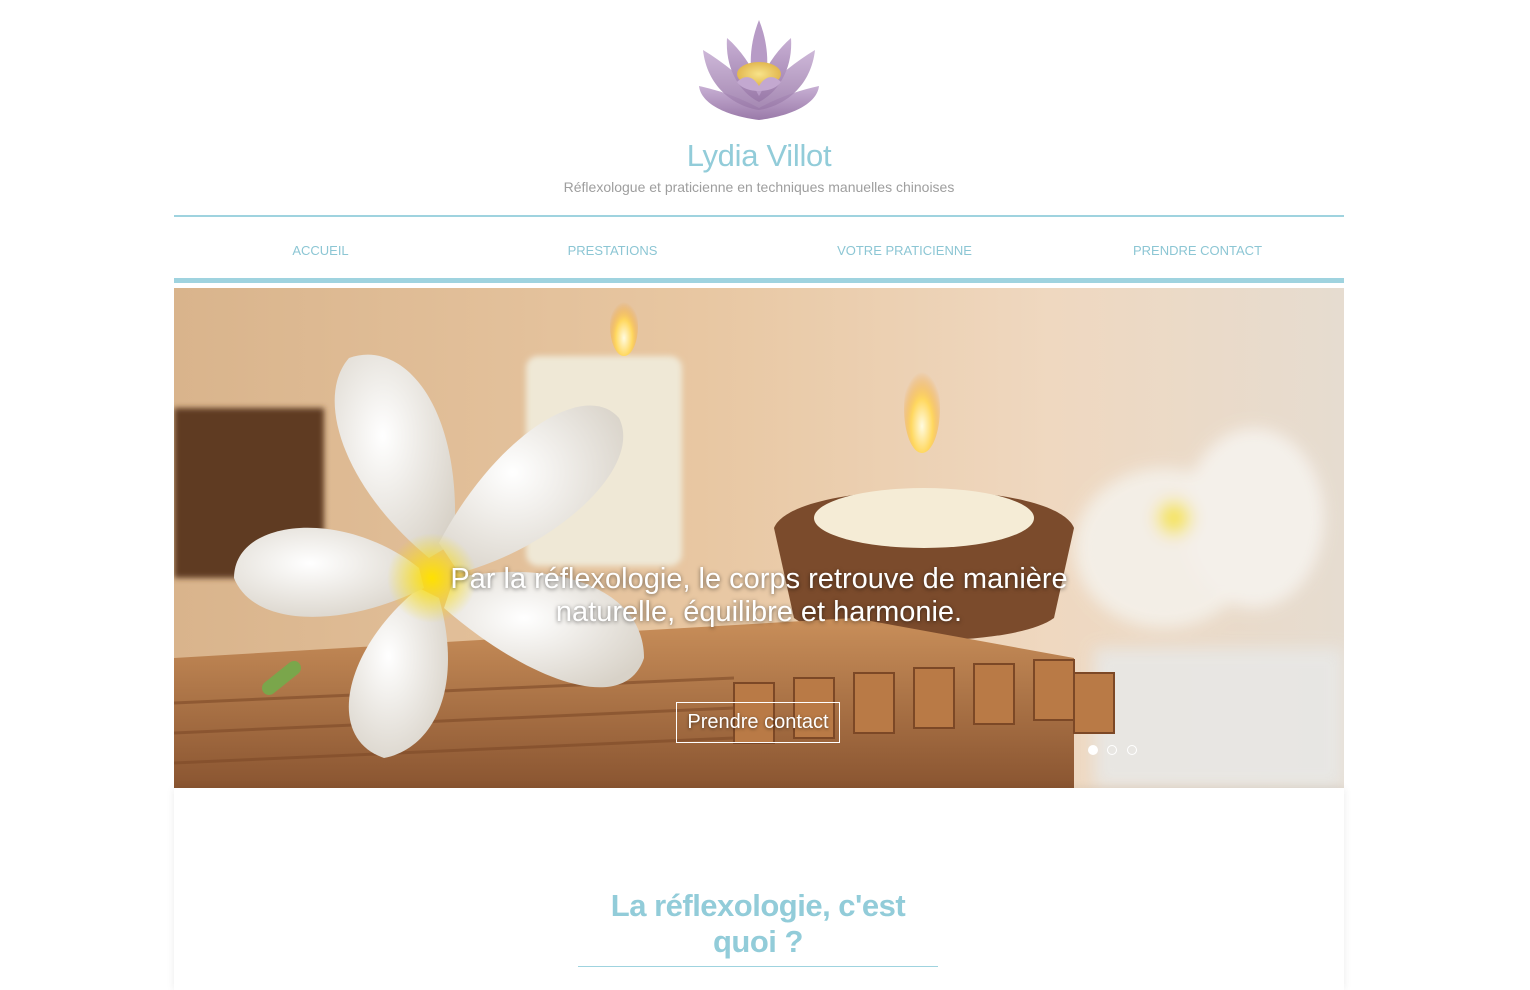 The height and width of the screenshot is (990, 1530). I want to click on nav-item-votre-praticienne: VOTRE PRATICIENNE, so click(904, 250).